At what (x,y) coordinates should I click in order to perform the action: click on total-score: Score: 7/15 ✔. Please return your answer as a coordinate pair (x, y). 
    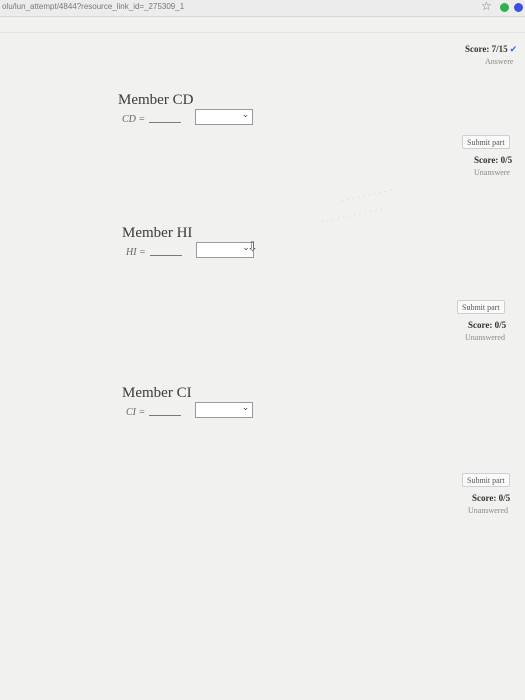
    Looking at the image, I should click on (491, 49).